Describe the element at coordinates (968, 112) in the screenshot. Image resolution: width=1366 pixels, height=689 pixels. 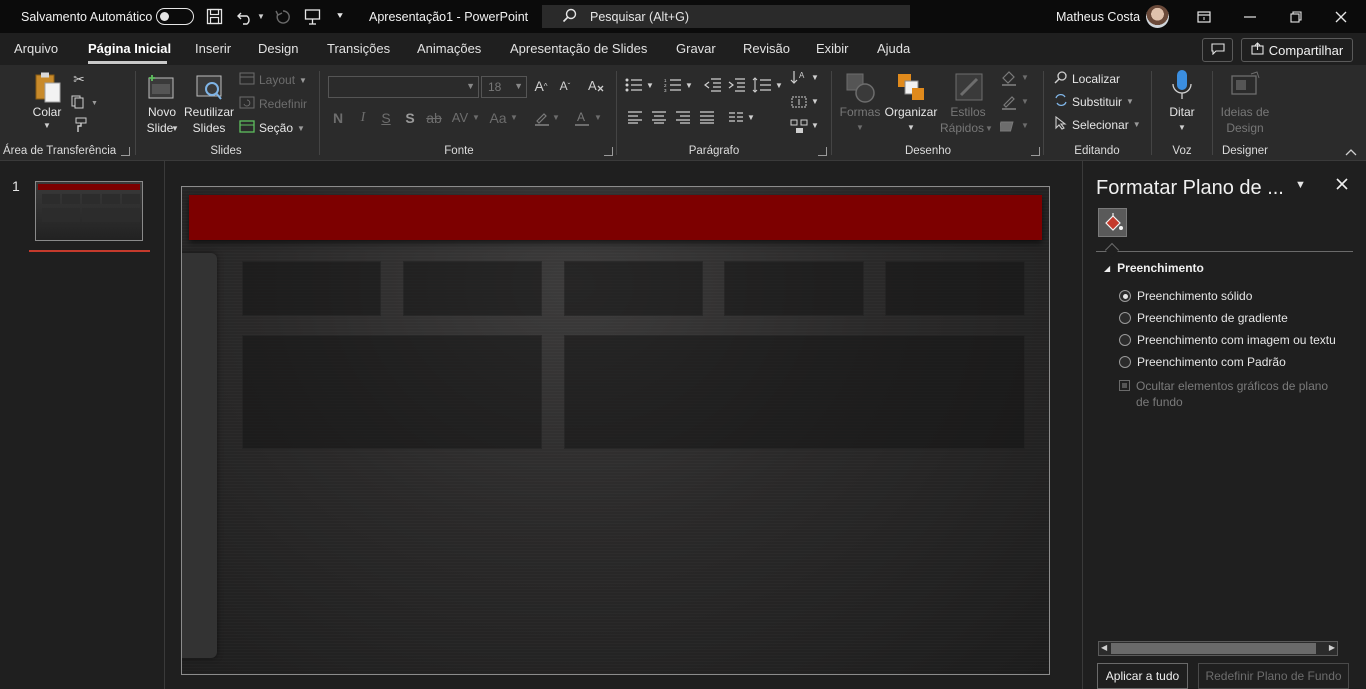
I see `quick-styles-label-1: Estilos` at that location.